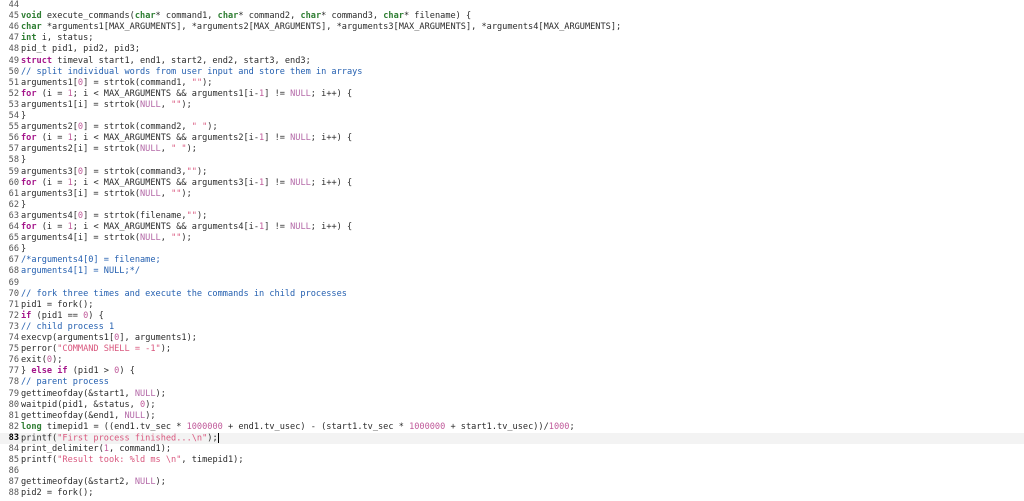  I want to click on code-line: 81 gettimeofday(&end1, NULL);, so click(512, 416).